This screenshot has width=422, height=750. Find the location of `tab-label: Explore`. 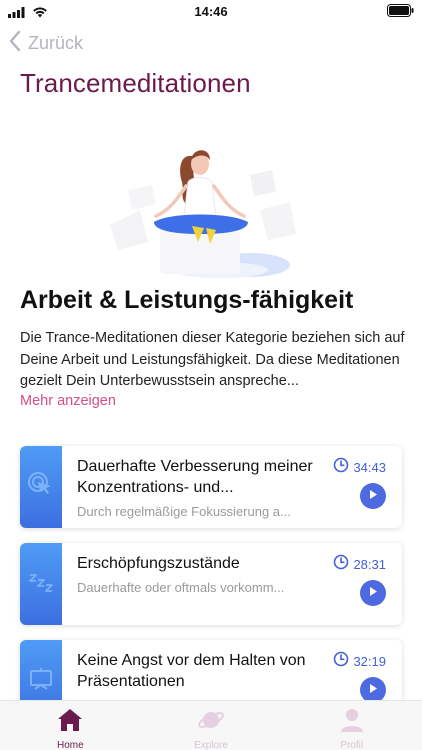

tab-label: Explore is located at coordinates (211, 745).